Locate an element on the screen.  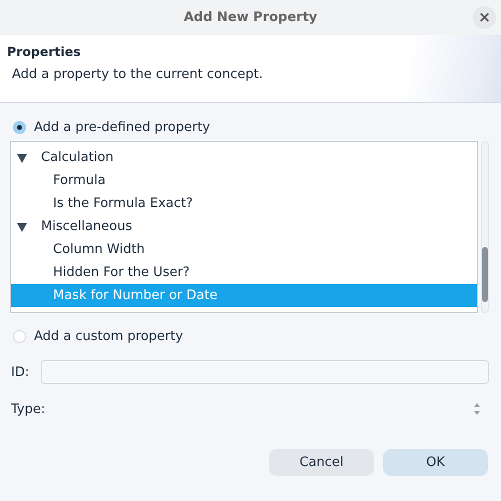
field-label: Type: is located at coordinates (28, 409).